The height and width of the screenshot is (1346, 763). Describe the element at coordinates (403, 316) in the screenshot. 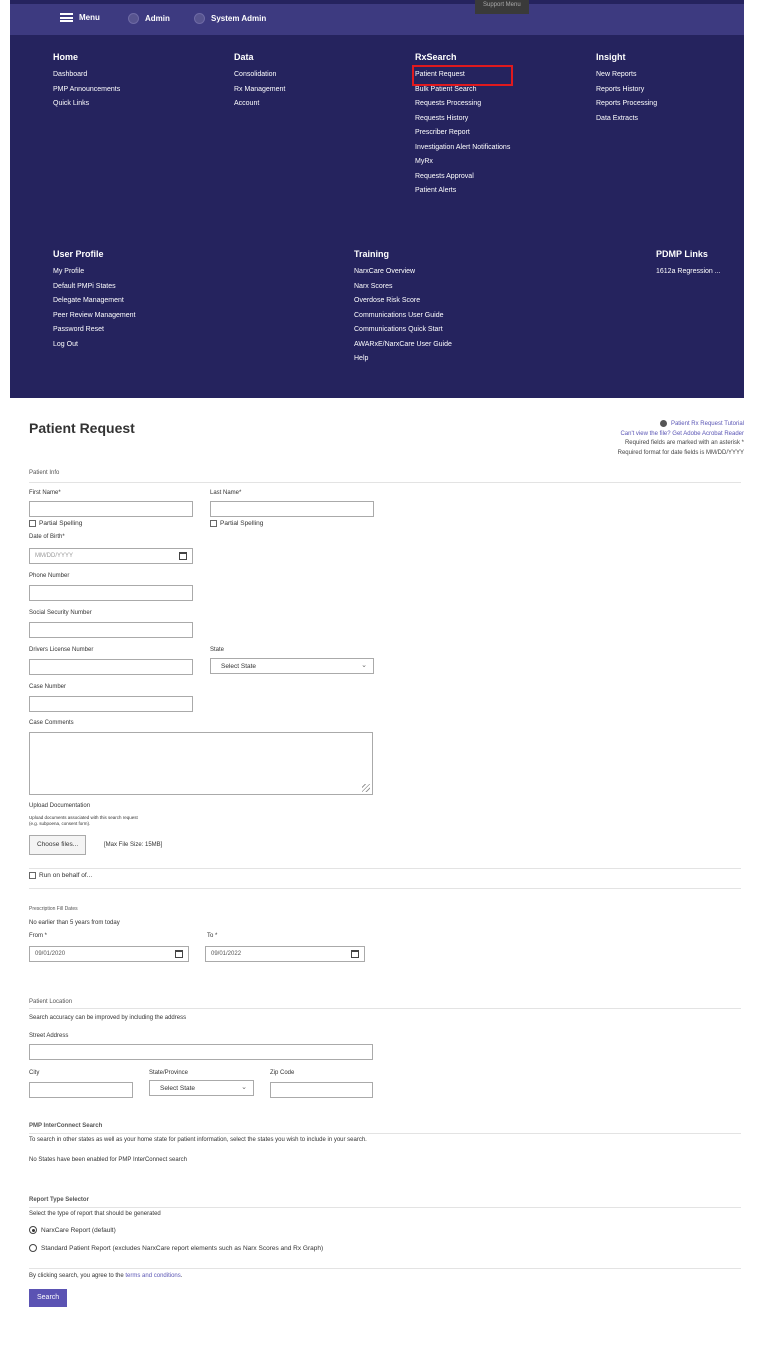

I see `nav-item-communications-user-guide: Communications User Guide` at that location.